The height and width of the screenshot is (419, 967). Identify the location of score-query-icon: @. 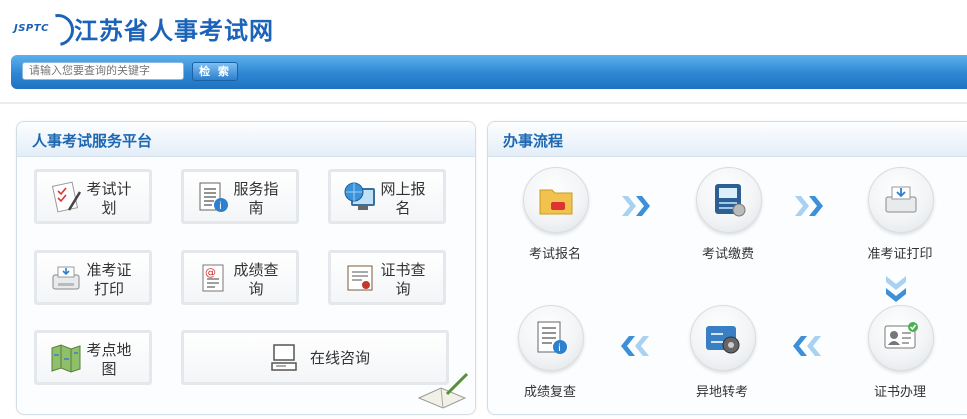
(213, 278).